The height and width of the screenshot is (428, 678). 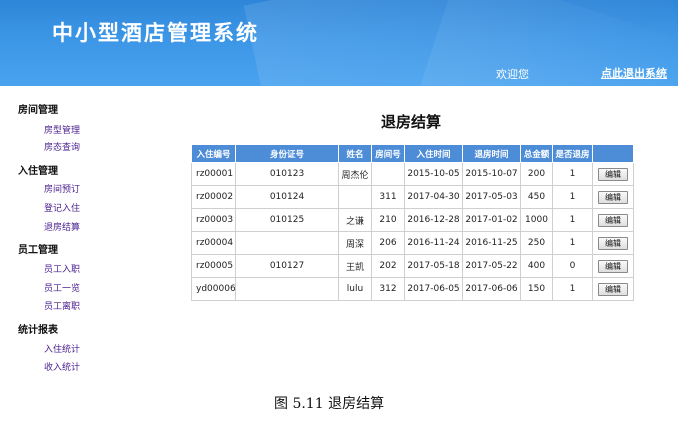 I want to click on nav-group-report: 统计报表, so click(x=38, y=330).